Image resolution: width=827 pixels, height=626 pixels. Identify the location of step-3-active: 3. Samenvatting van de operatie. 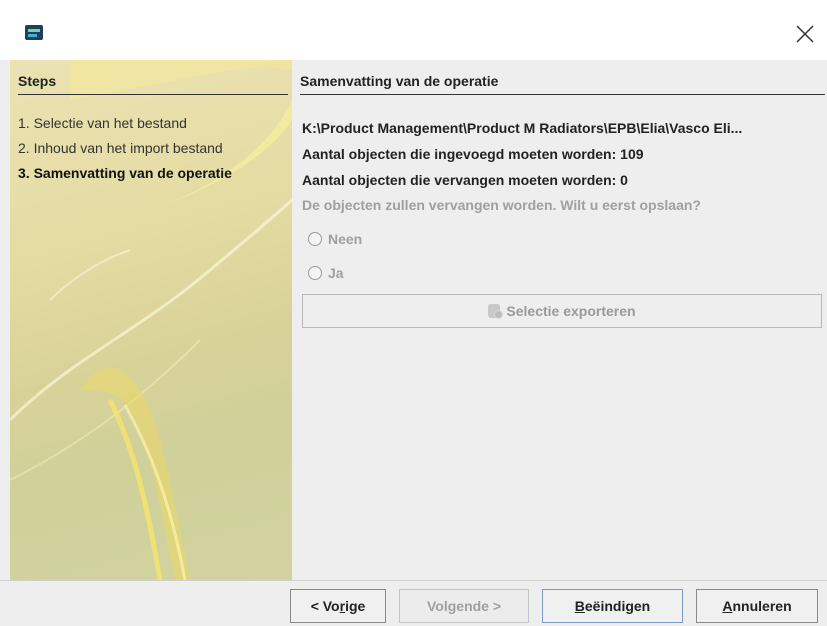
(125, 173).